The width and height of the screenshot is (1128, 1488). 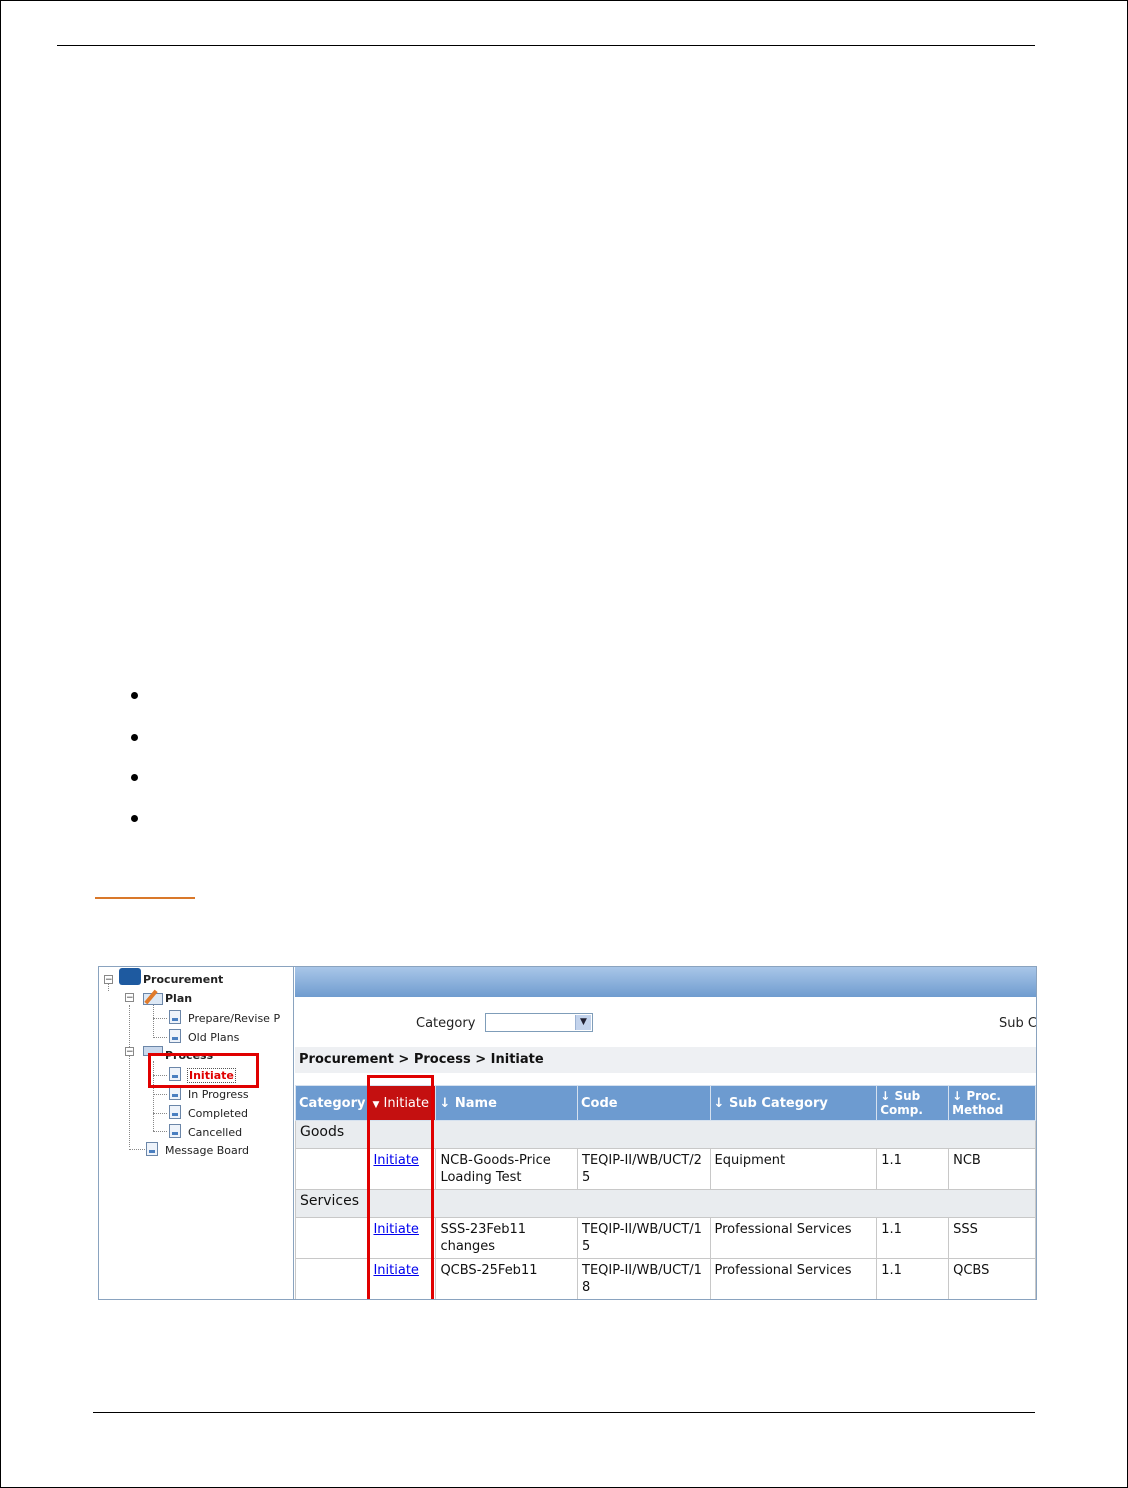 I want to click on cell-name: NCB-Goods-Price Loading Test, so click(x=506, y=1169).